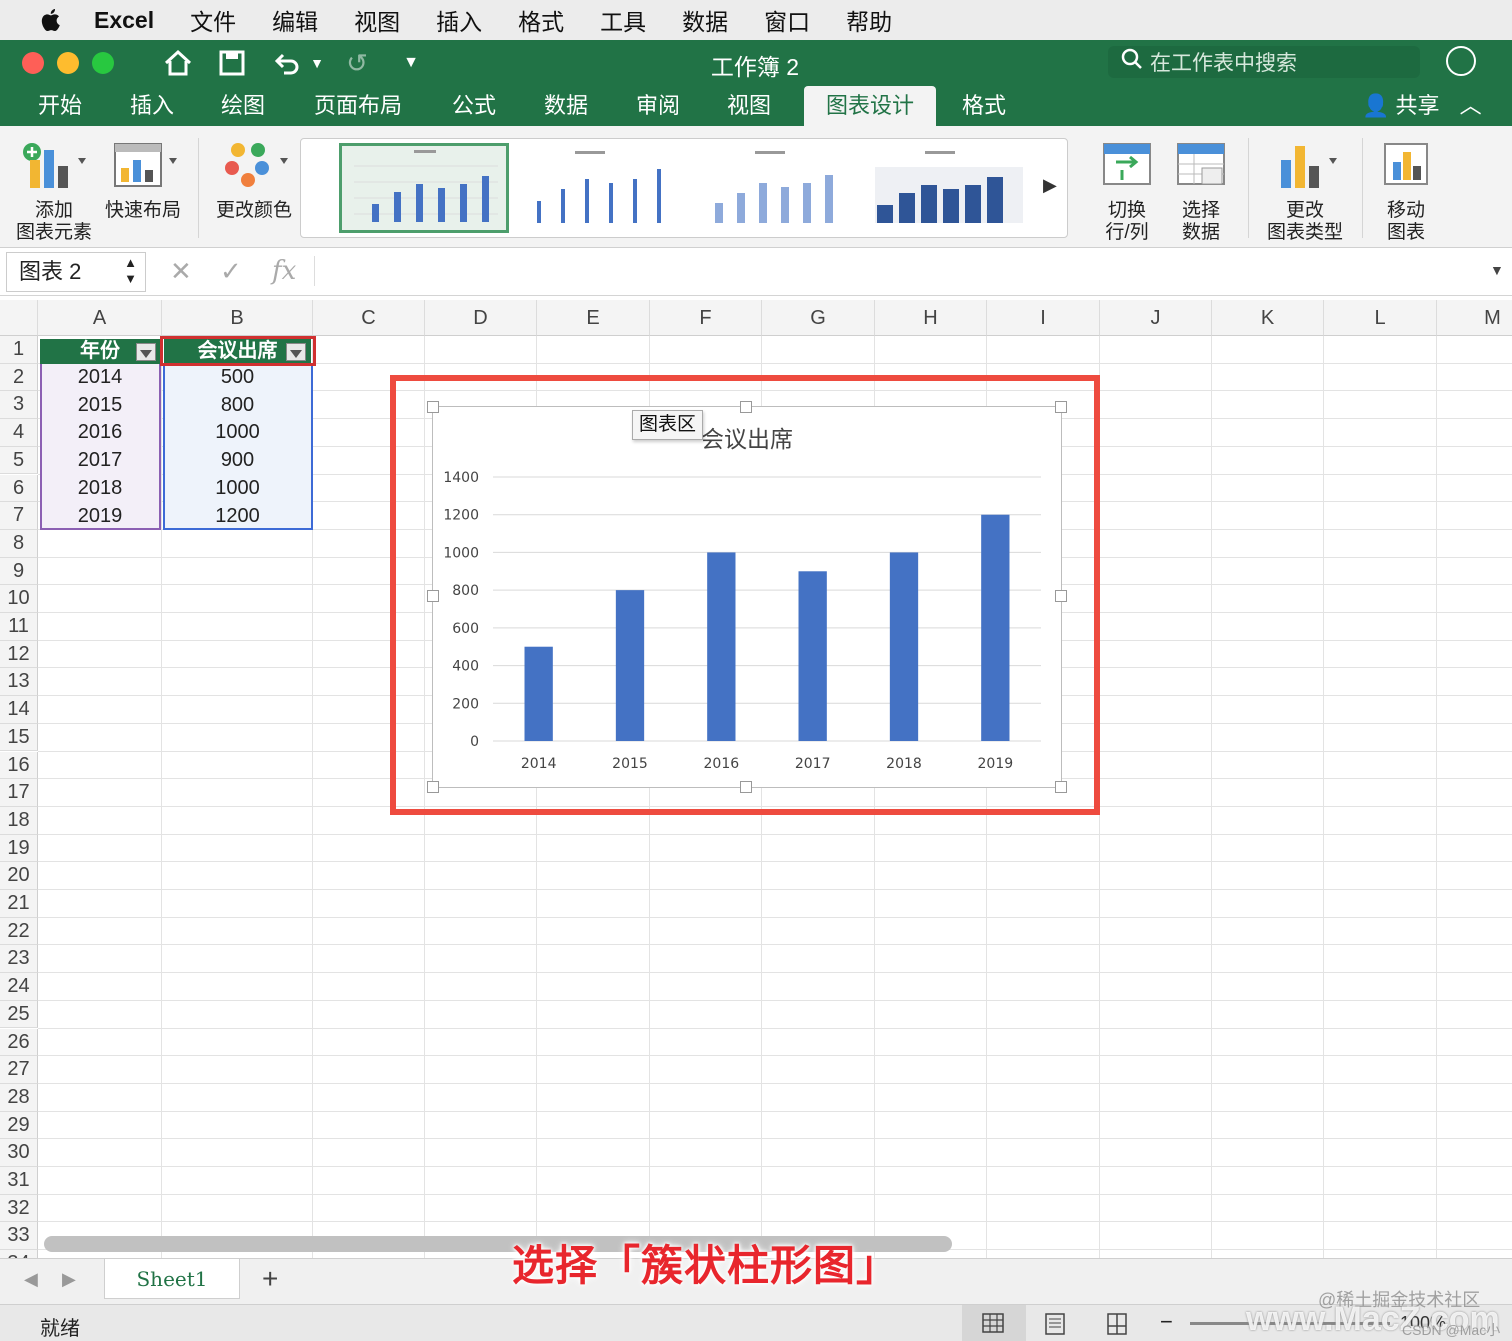 This screenshot has width=1512, height=1341. I want to click on menu-data: 数据, so click(705, 20).